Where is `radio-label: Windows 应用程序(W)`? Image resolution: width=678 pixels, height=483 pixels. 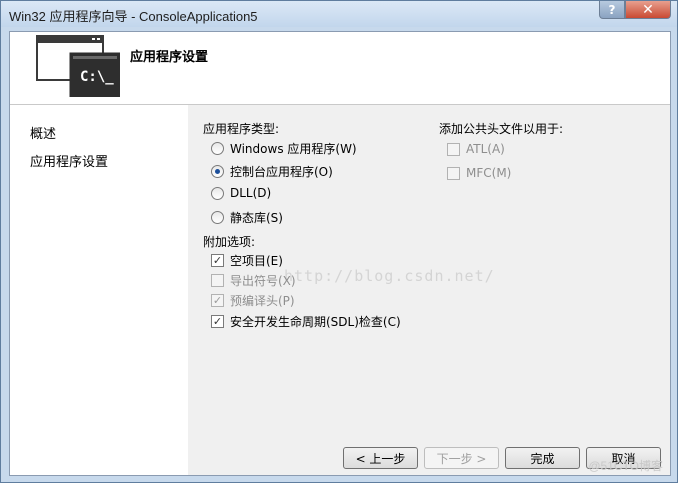 radio-label: Windows 应用程序(W) is located at coordinates (293, 149).